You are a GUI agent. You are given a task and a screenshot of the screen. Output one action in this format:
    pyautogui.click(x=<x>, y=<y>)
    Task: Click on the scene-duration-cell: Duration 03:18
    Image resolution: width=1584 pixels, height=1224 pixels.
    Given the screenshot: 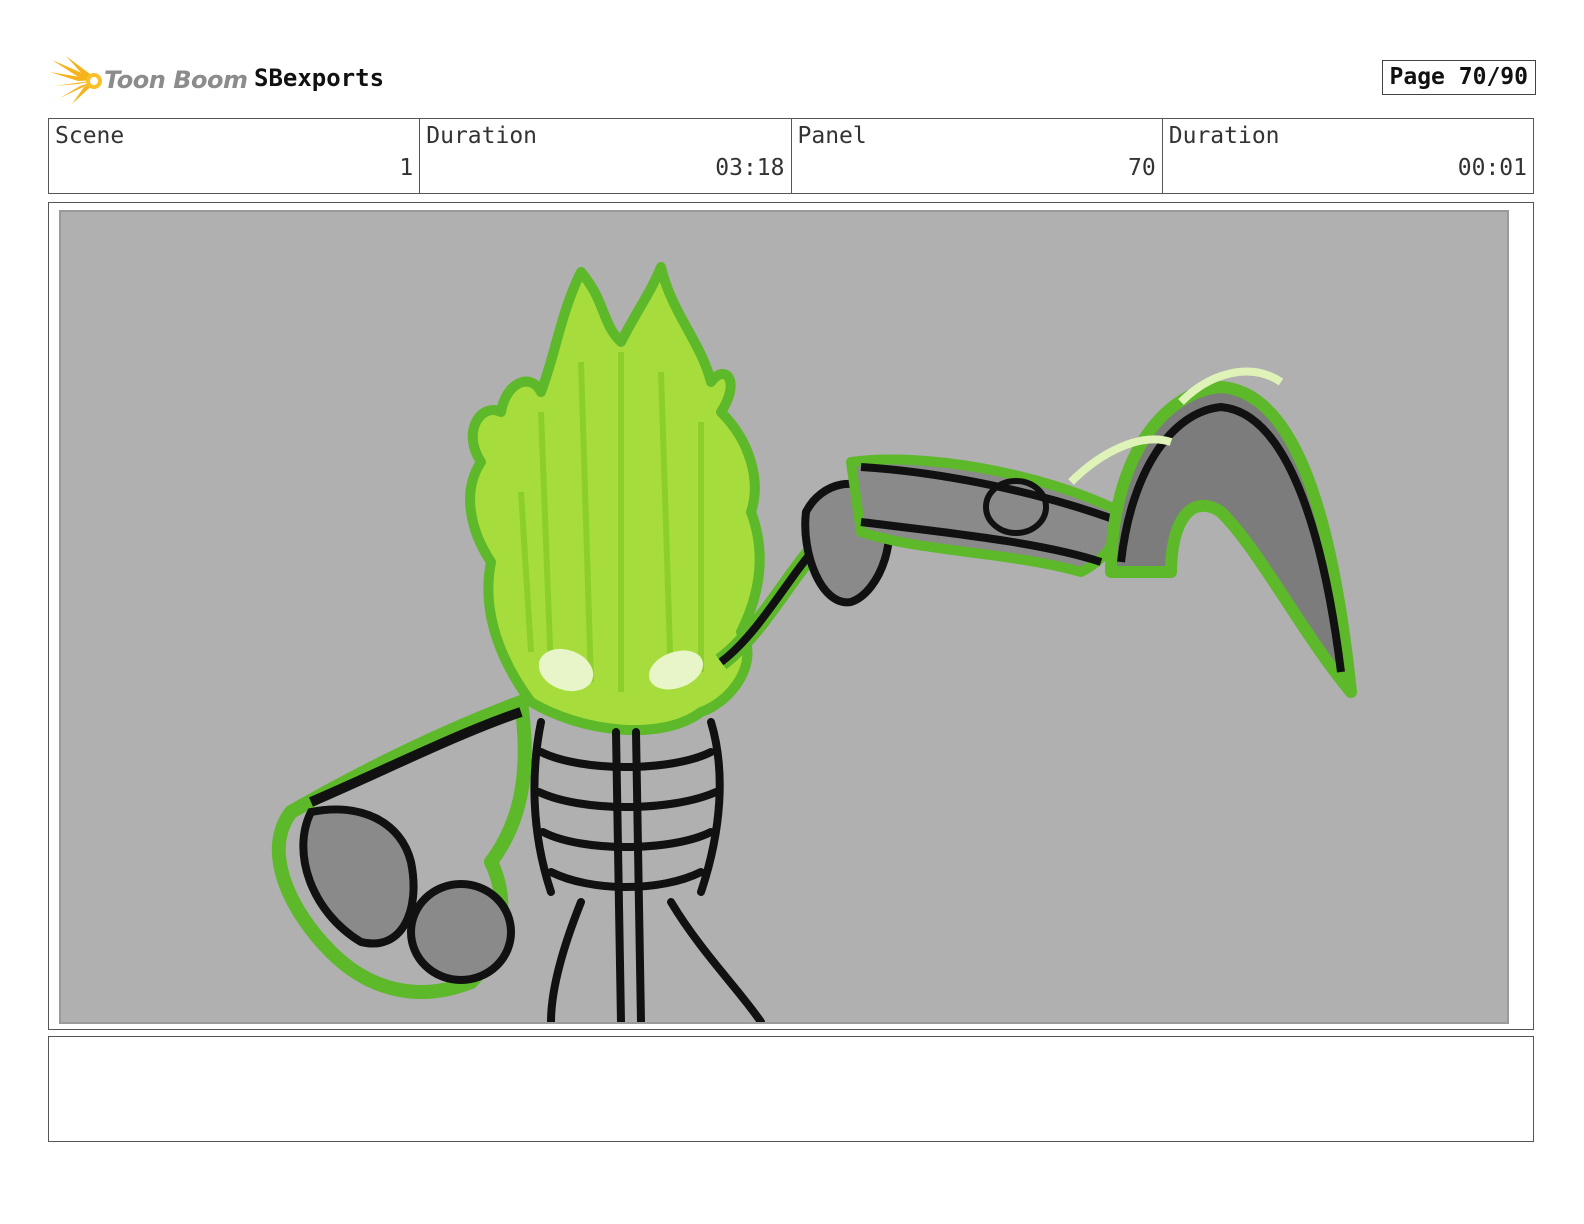 What is the action you would take?
    pyautogui.click(x=606, y=156)
    